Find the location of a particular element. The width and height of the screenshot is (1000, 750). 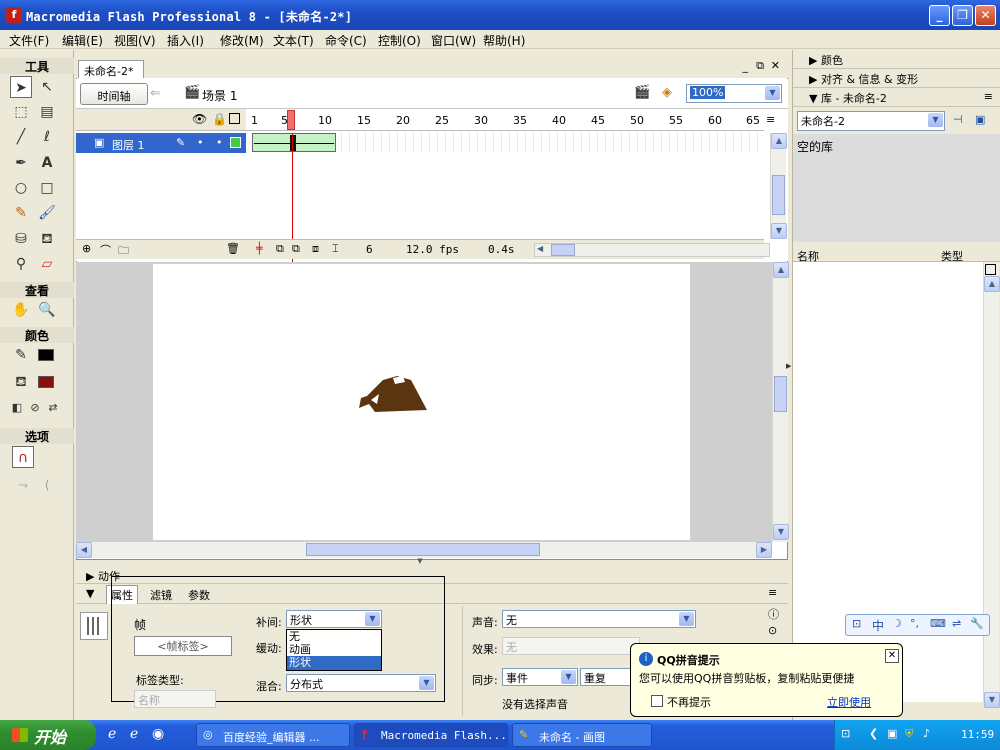

punctuation-icon: °, is located at coordinates (914, 623).